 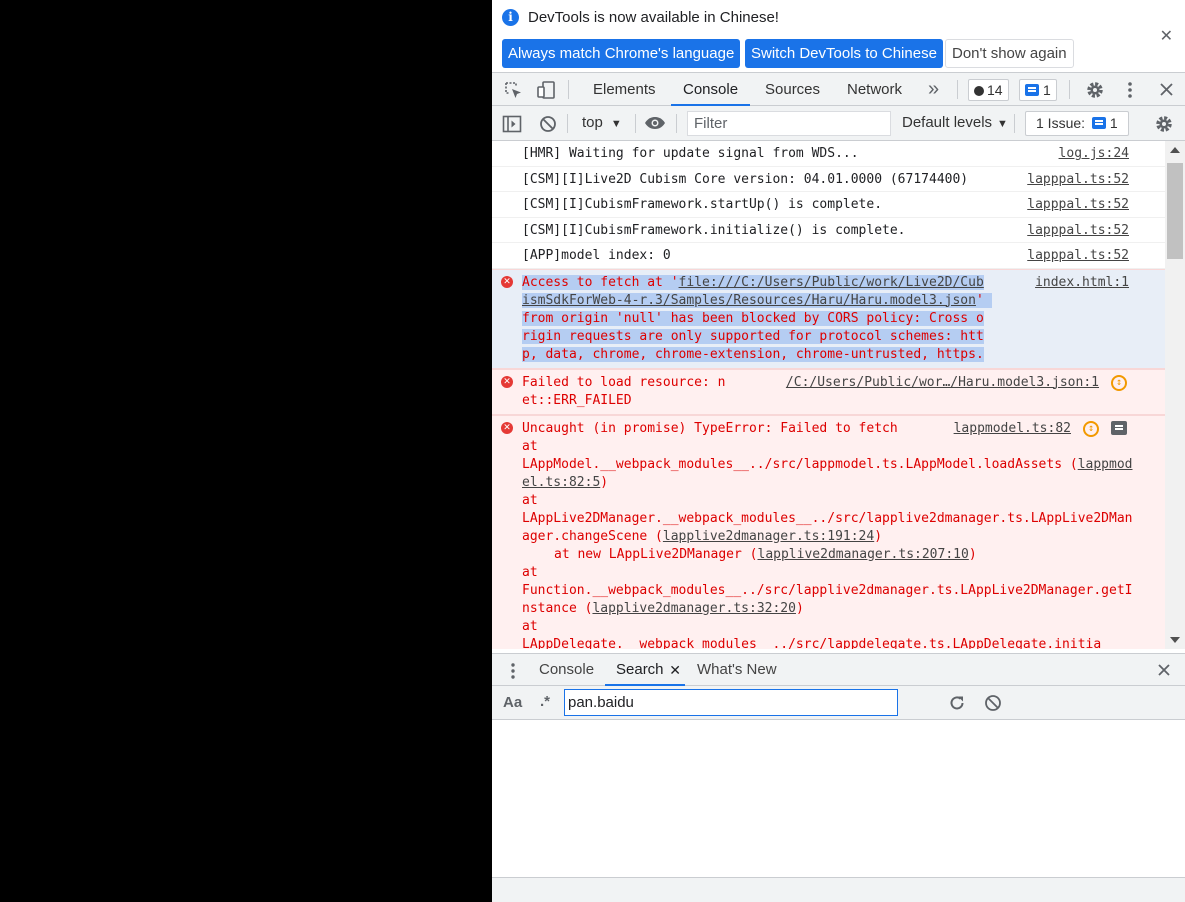 I want to click on gear-icon, so click(x=1095, y=90).